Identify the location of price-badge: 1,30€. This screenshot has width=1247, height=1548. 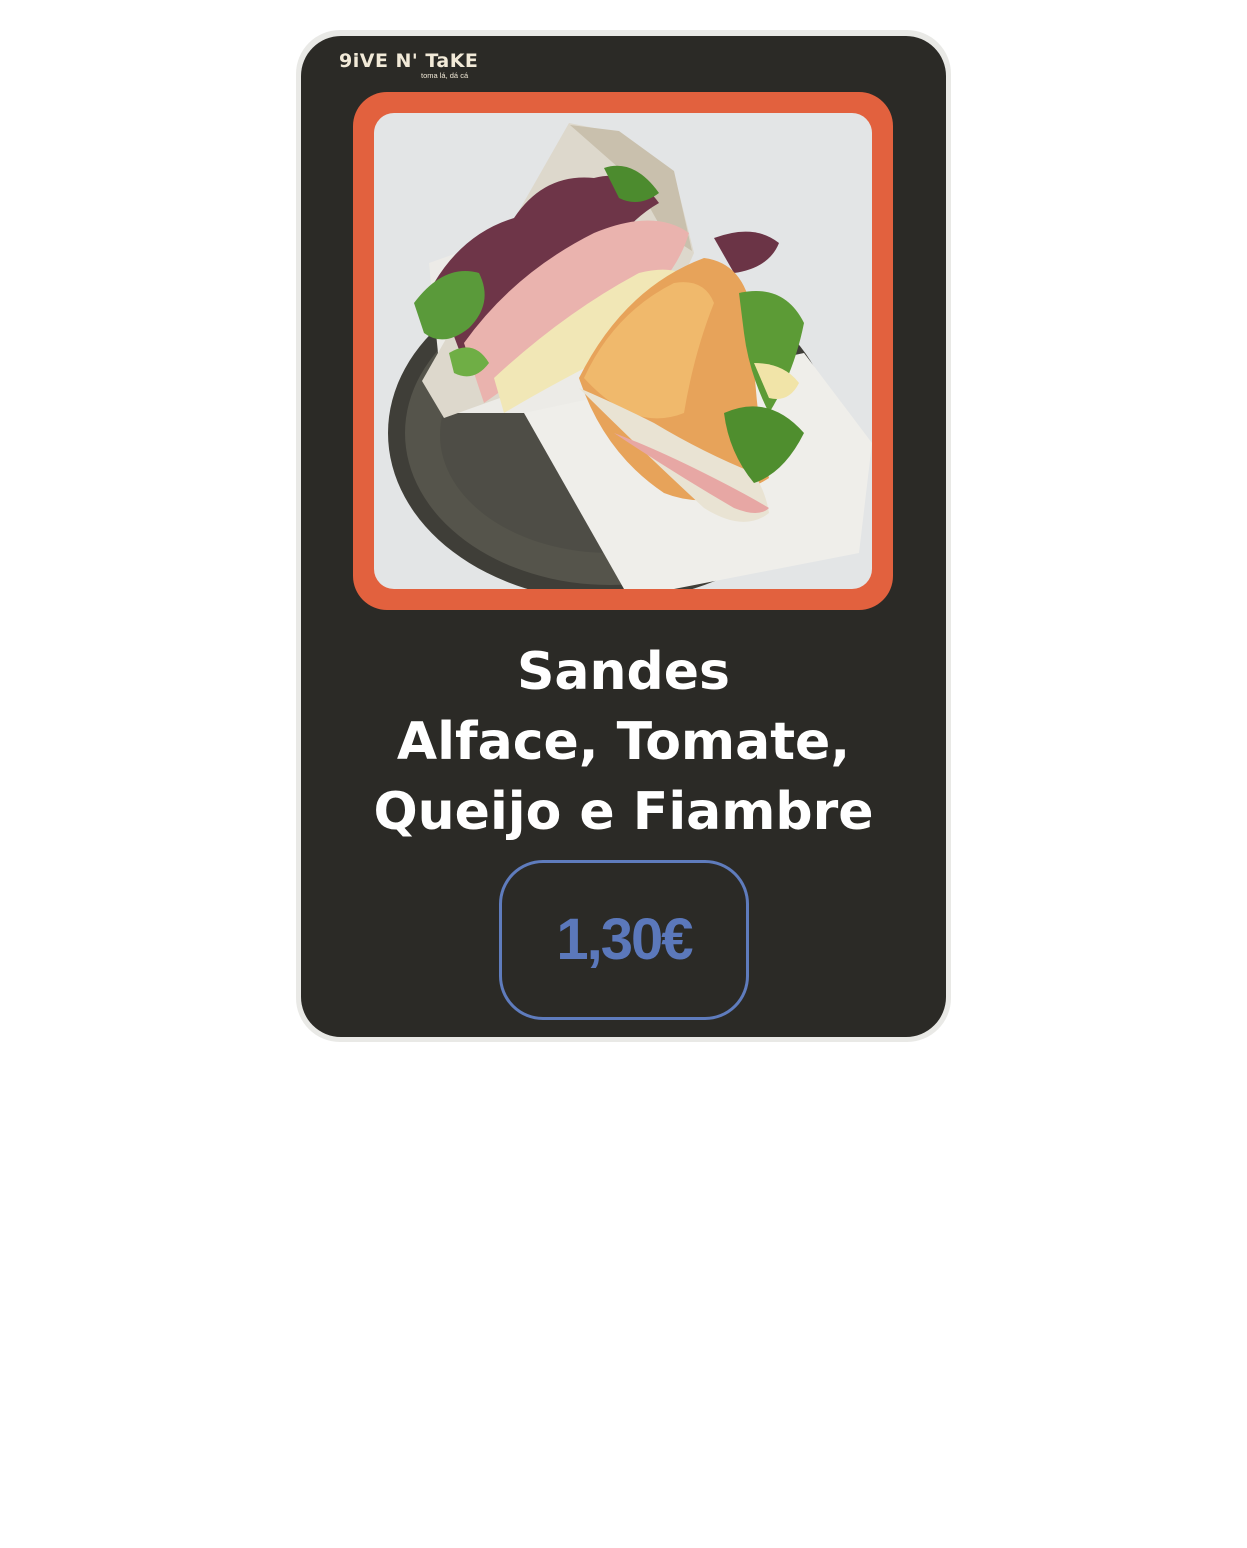
(624, 940).